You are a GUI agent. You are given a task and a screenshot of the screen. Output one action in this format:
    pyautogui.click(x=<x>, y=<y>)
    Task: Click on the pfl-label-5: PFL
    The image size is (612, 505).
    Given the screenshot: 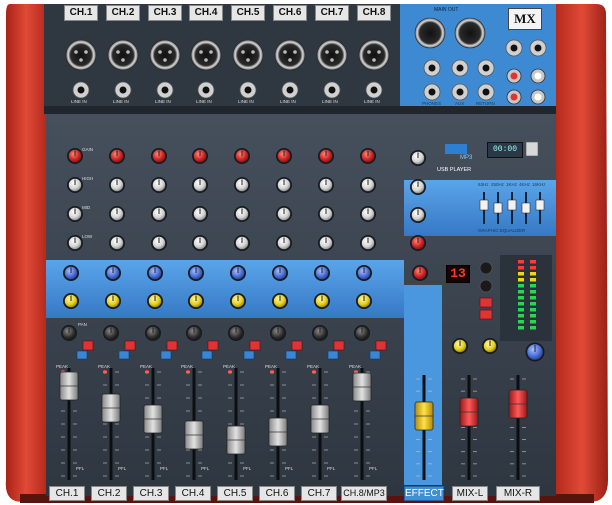 What is the action you would take?
    pyautogui.click(x=247, y=468)
    